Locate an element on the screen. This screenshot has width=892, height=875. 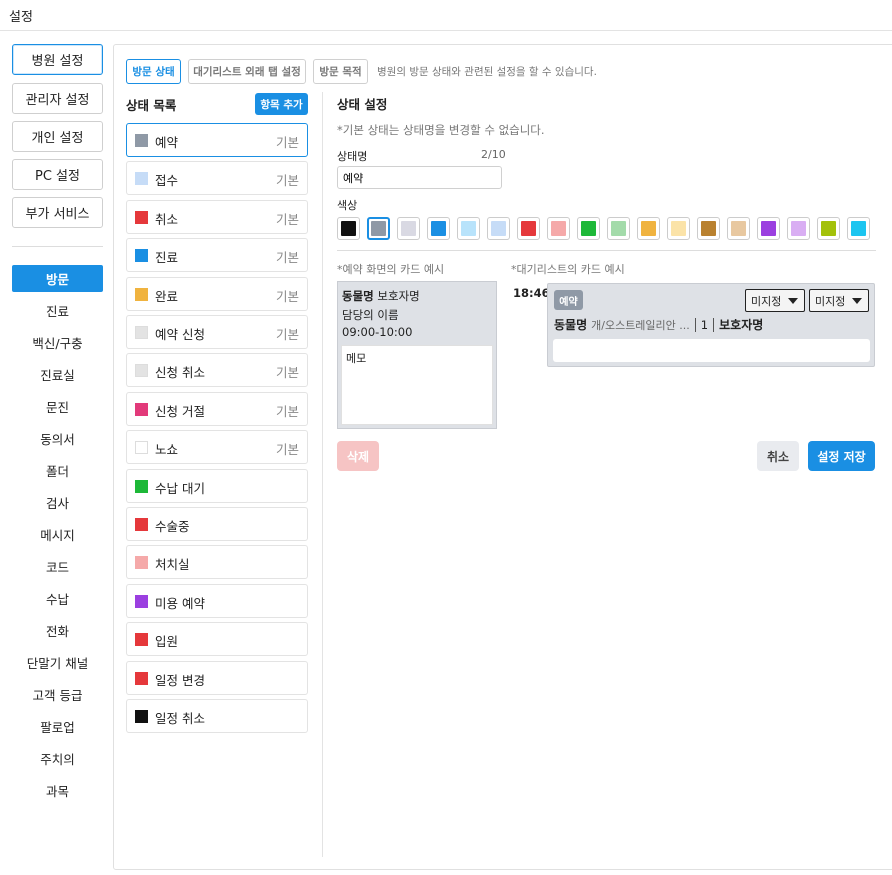
subnav-treatment: 진료 is located at coordinates (57, 310).